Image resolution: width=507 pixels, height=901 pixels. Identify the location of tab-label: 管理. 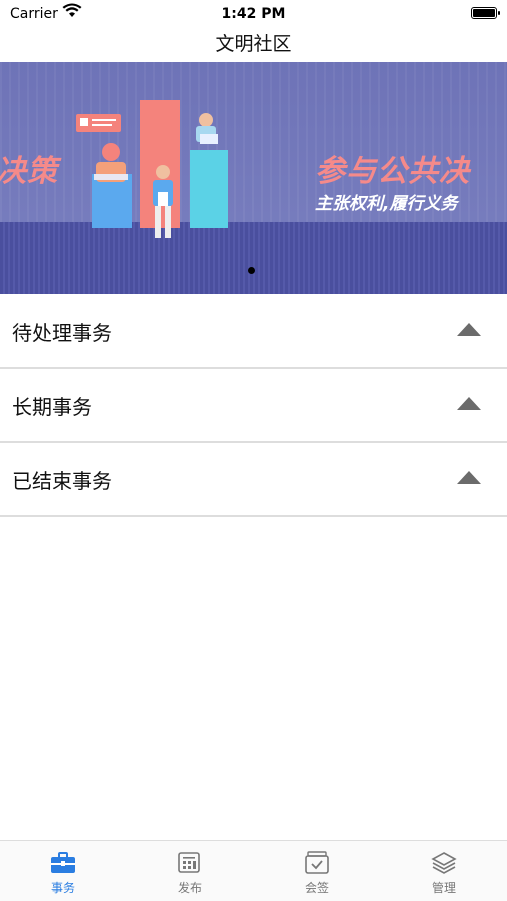
(443, 888).